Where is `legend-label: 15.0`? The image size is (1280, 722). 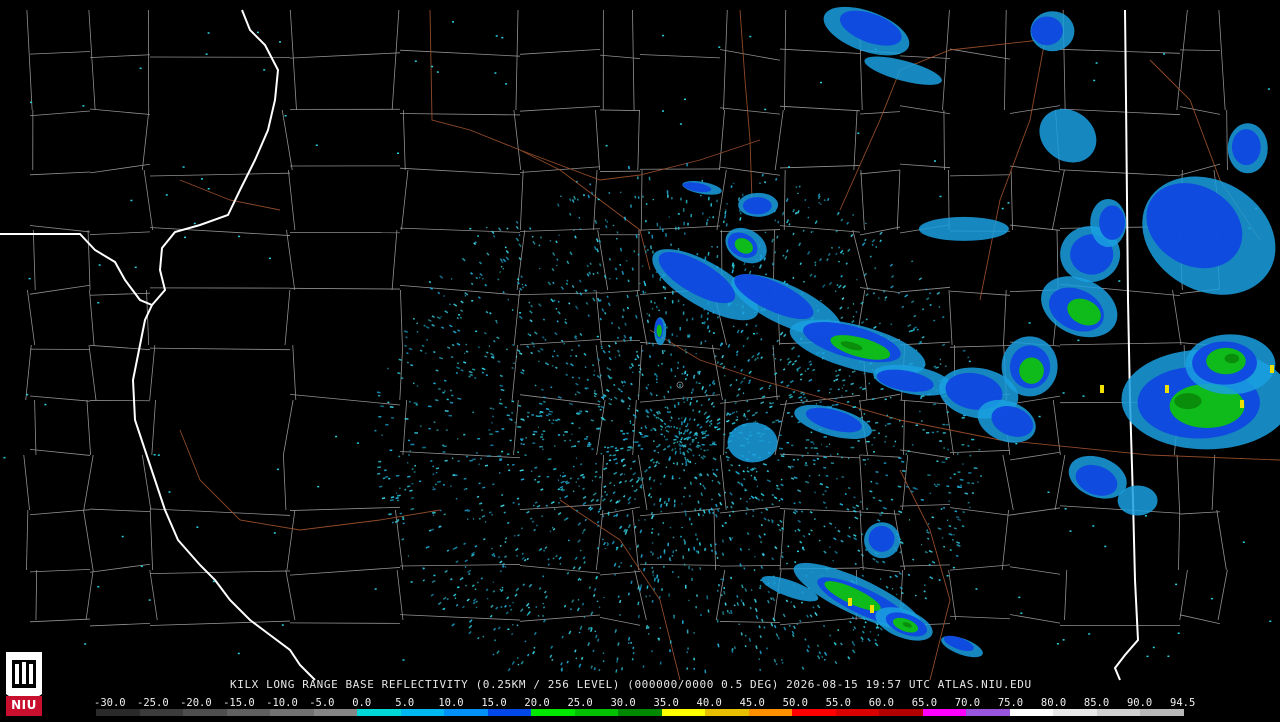
legend-label: 15.0 is located at coordinates (493, 703).